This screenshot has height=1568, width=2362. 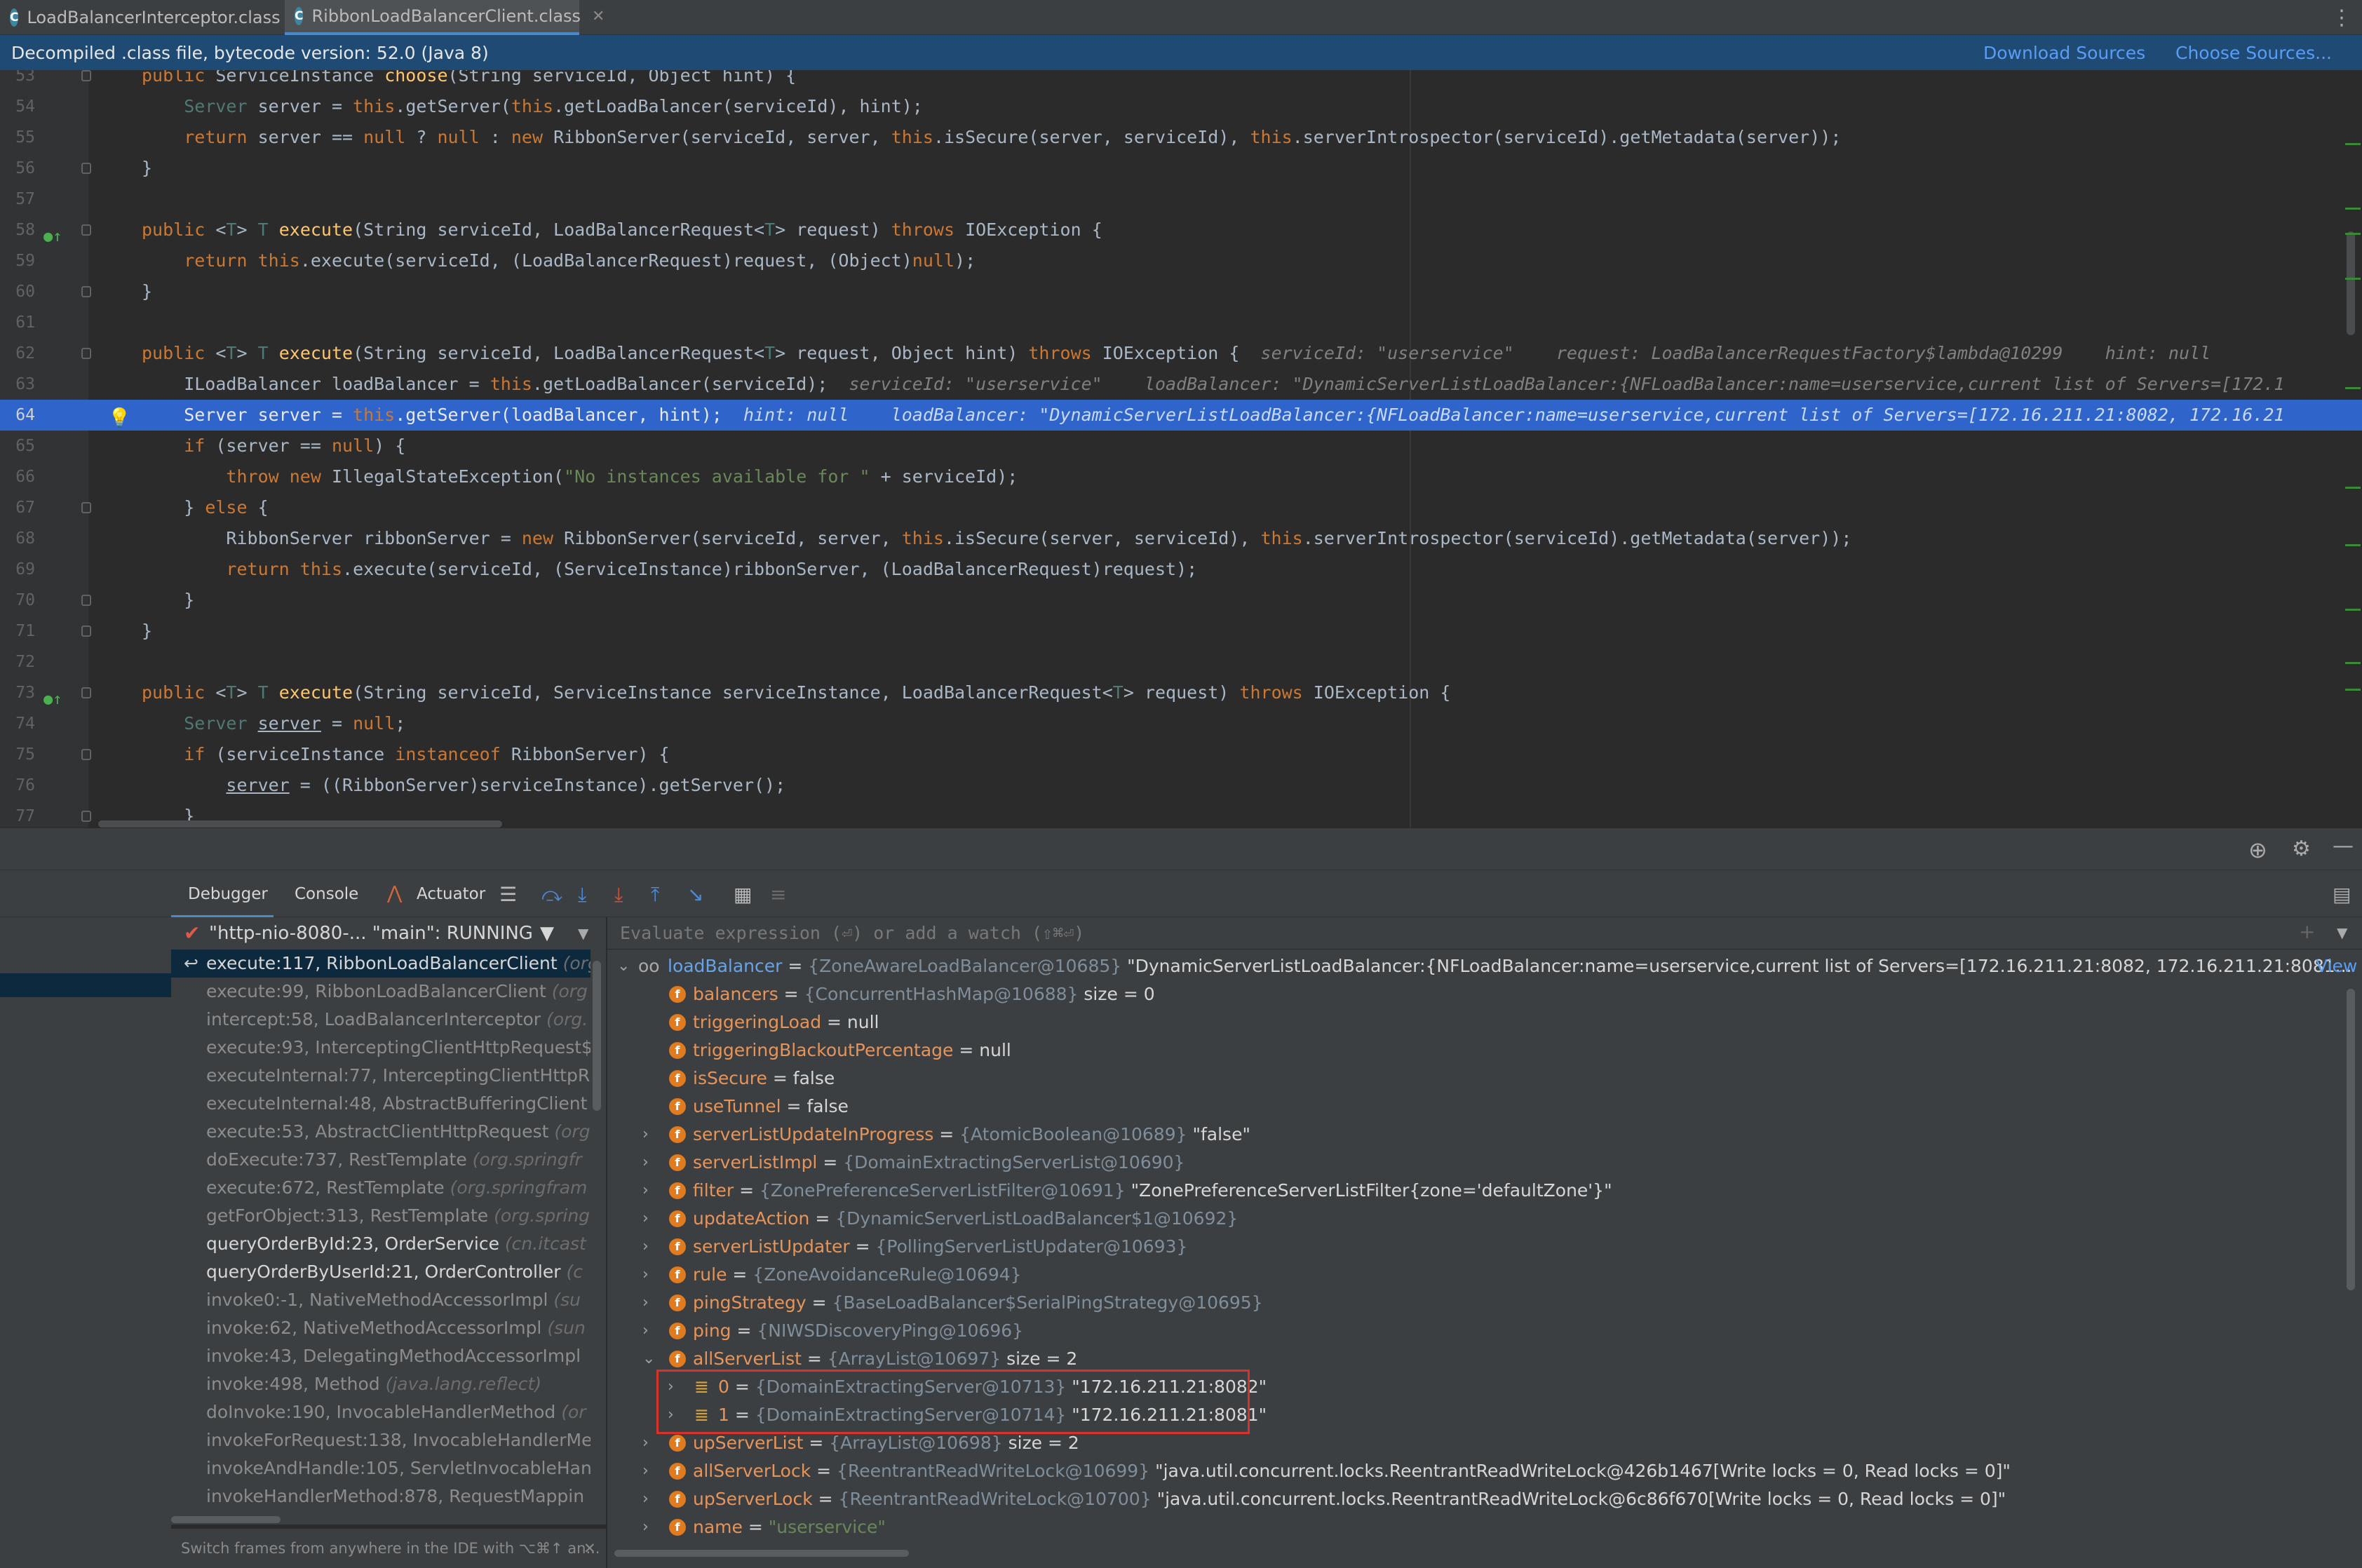 What do you see at coordinates (300, 823) in the screenshot?
I see `editor-horizontal-scrollbar` at bounding box center [300, 823].